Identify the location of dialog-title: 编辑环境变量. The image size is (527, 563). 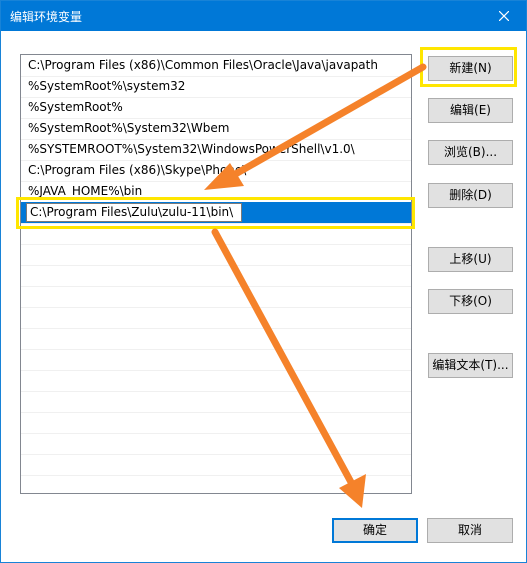
(46, 17).